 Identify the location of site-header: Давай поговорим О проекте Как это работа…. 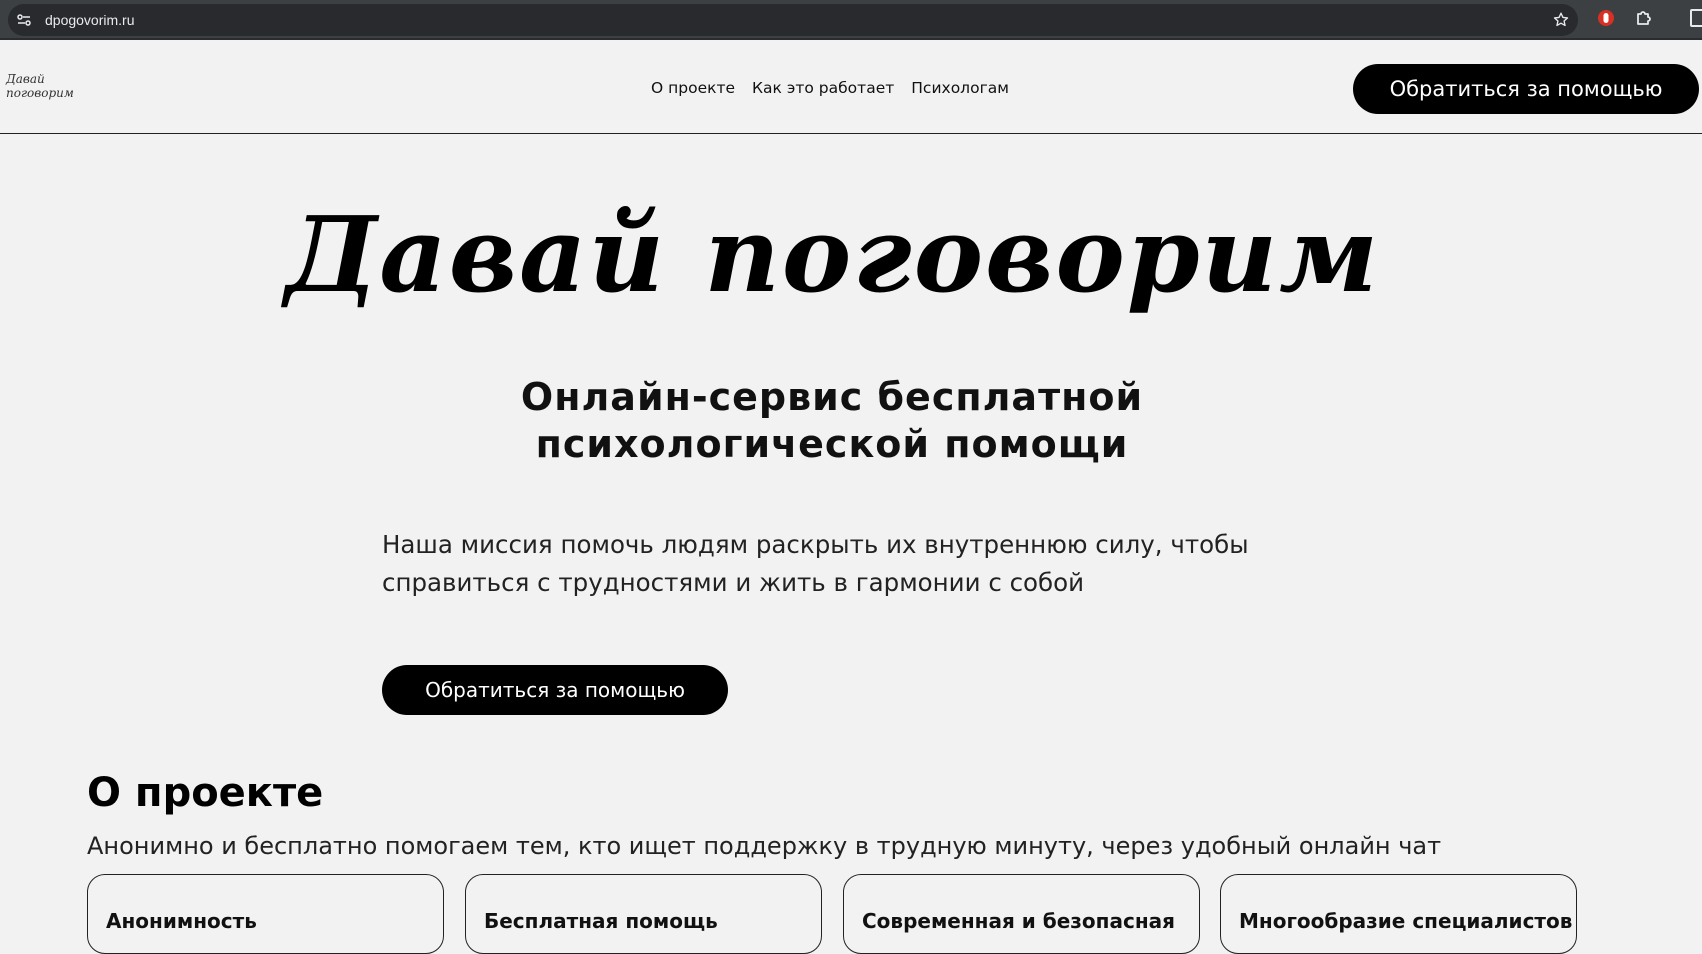
(851, 88).